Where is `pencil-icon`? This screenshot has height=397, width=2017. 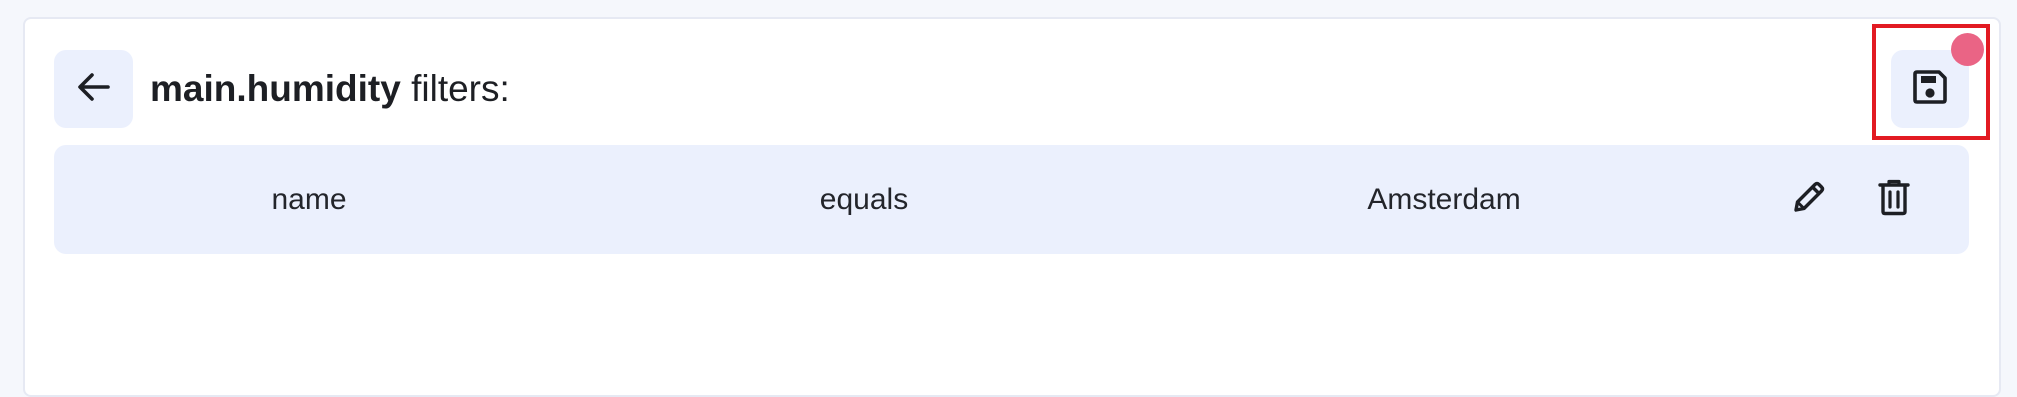
pencil-icon is located at coordinates (1809, 199).